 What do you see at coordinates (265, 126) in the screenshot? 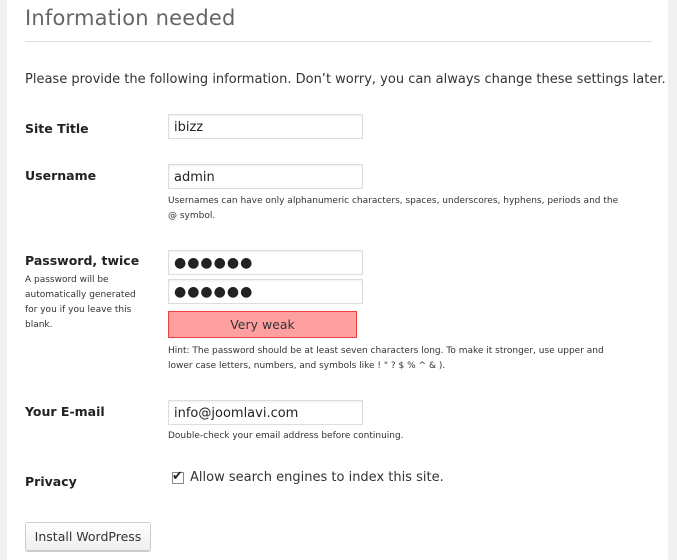
I see `site-title-input` at bounding box center [265, 126].